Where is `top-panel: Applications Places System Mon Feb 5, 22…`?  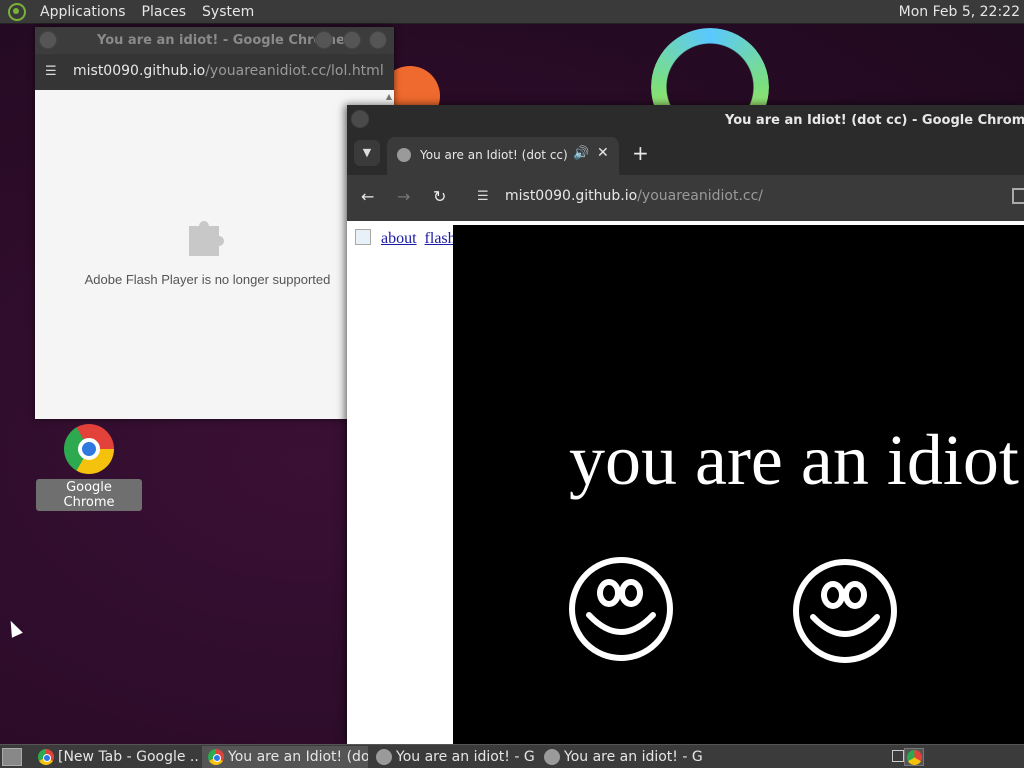
top-panel: Applications Places System Mon Feb 5, 22… is located at coordinates (512, 12).